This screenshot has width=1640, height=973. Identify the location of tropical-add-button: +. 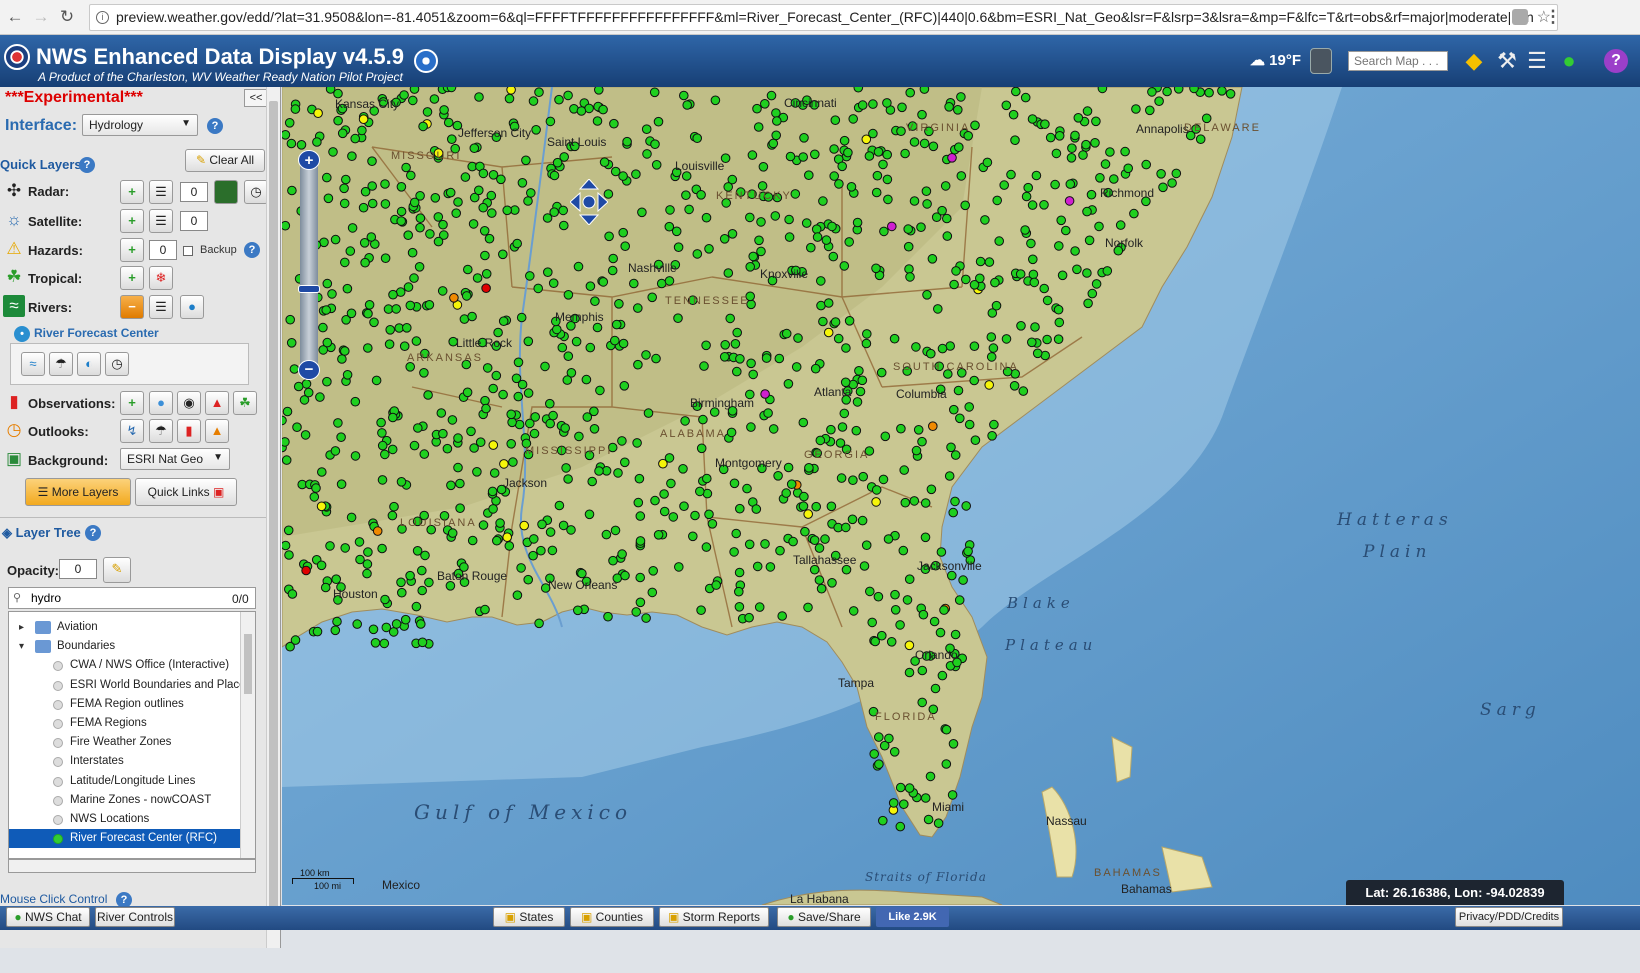
(132, 278).